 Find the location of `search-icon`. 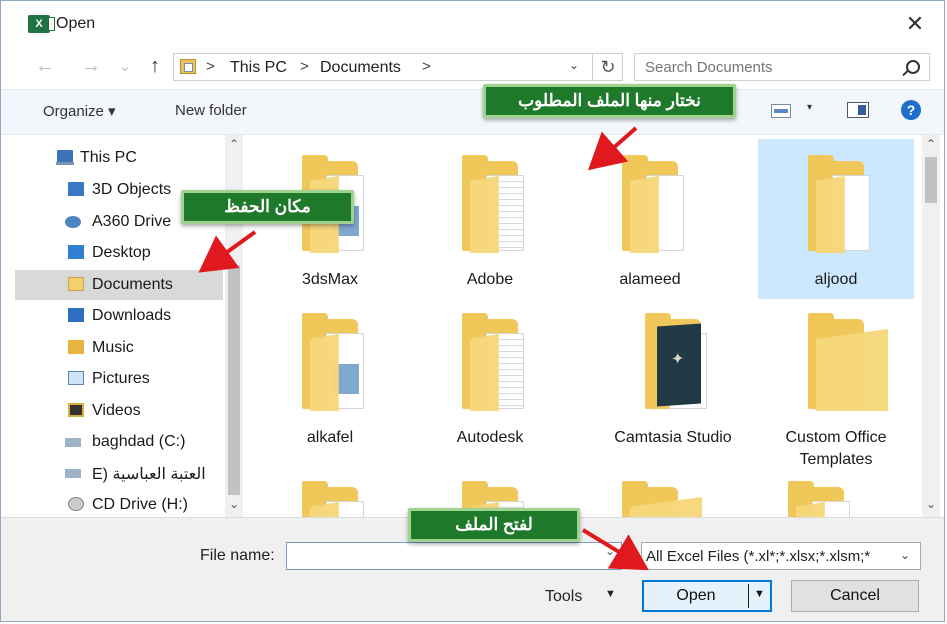

search-icon is located at coordinates (913, 67).